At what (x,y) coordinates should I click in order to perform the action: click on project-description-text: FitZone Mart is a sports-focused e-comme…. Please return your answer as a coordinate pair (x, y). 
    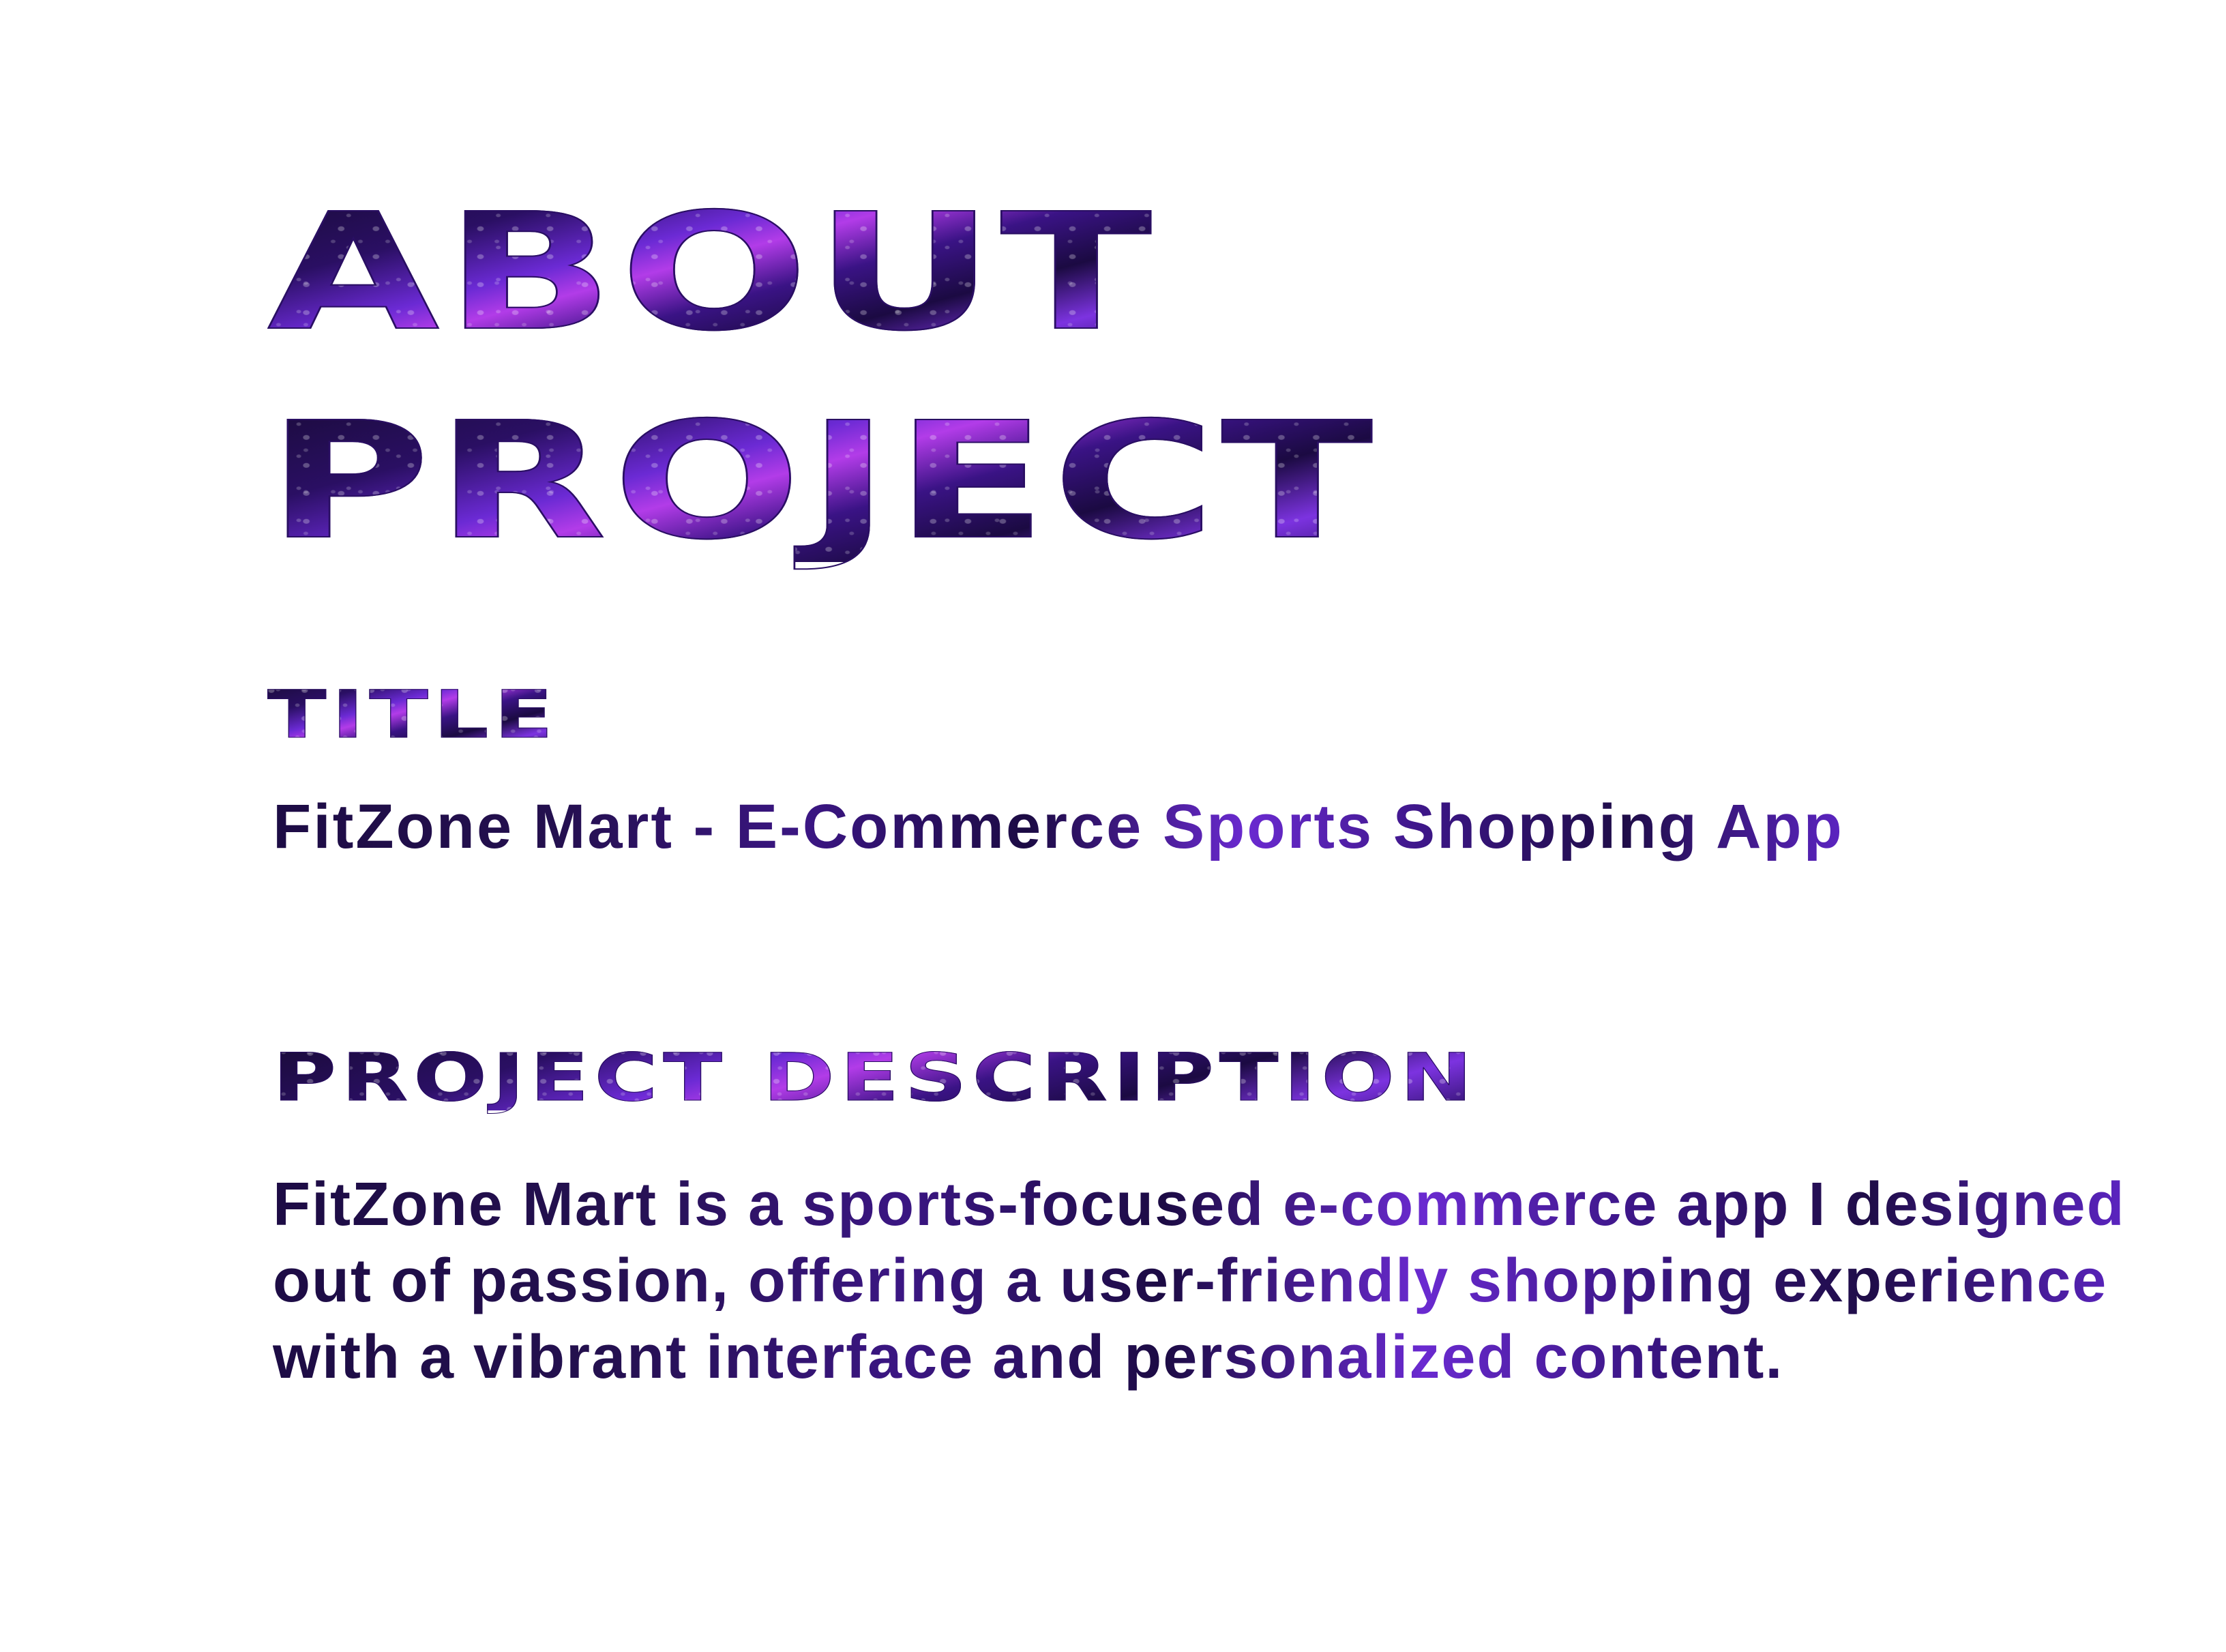
    Looking at the image, I should click on (1200, 1281).